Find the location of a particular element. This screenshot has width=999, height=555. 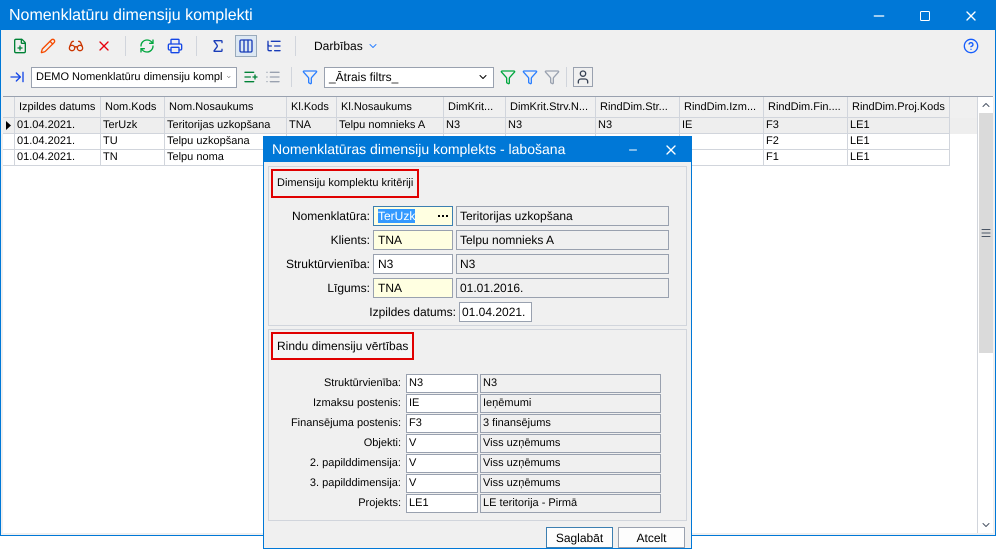

person-icon is located at coordinates (583, 77).